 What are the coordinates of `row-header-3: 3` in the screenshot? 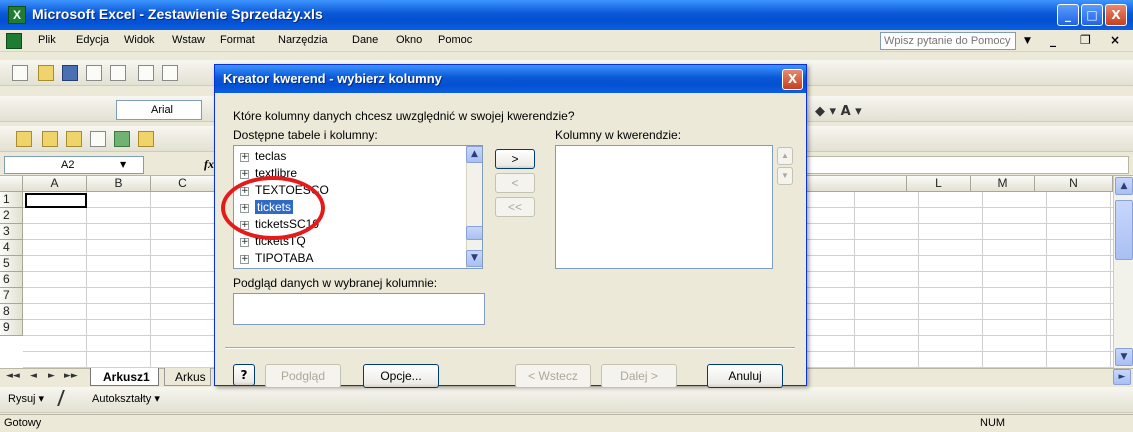 It's located at (11, 232).